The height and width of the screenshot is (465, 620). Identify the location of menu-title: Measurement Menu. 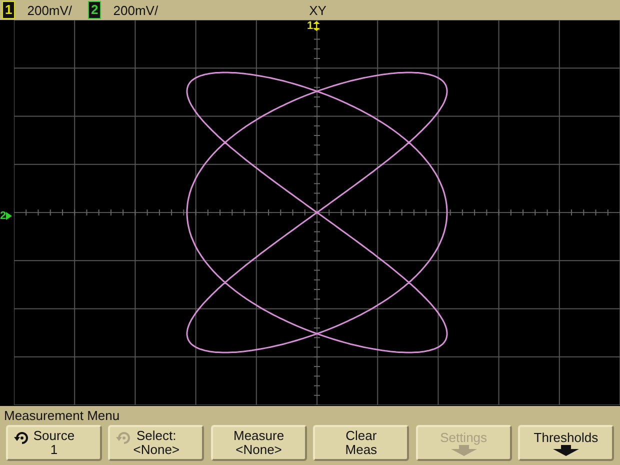
(62, 416).